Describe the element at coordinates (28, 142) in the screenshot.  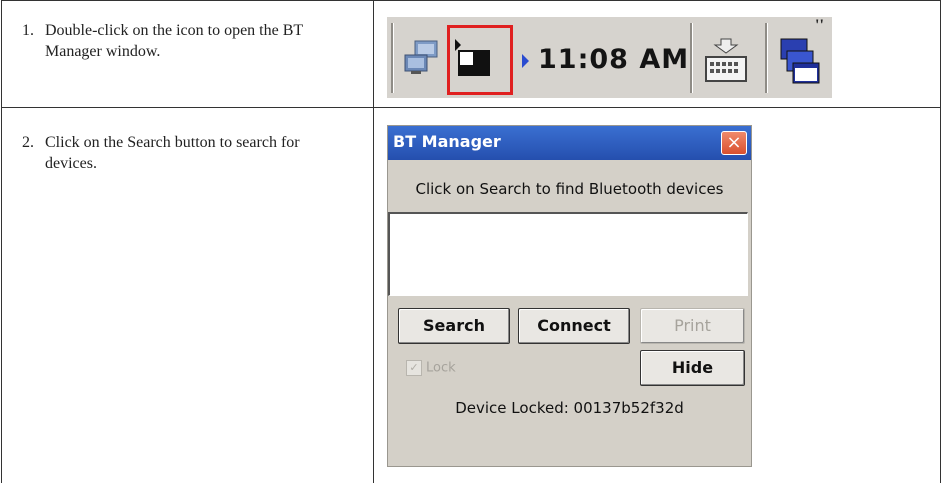
I see `step-number: 2.` at that location.